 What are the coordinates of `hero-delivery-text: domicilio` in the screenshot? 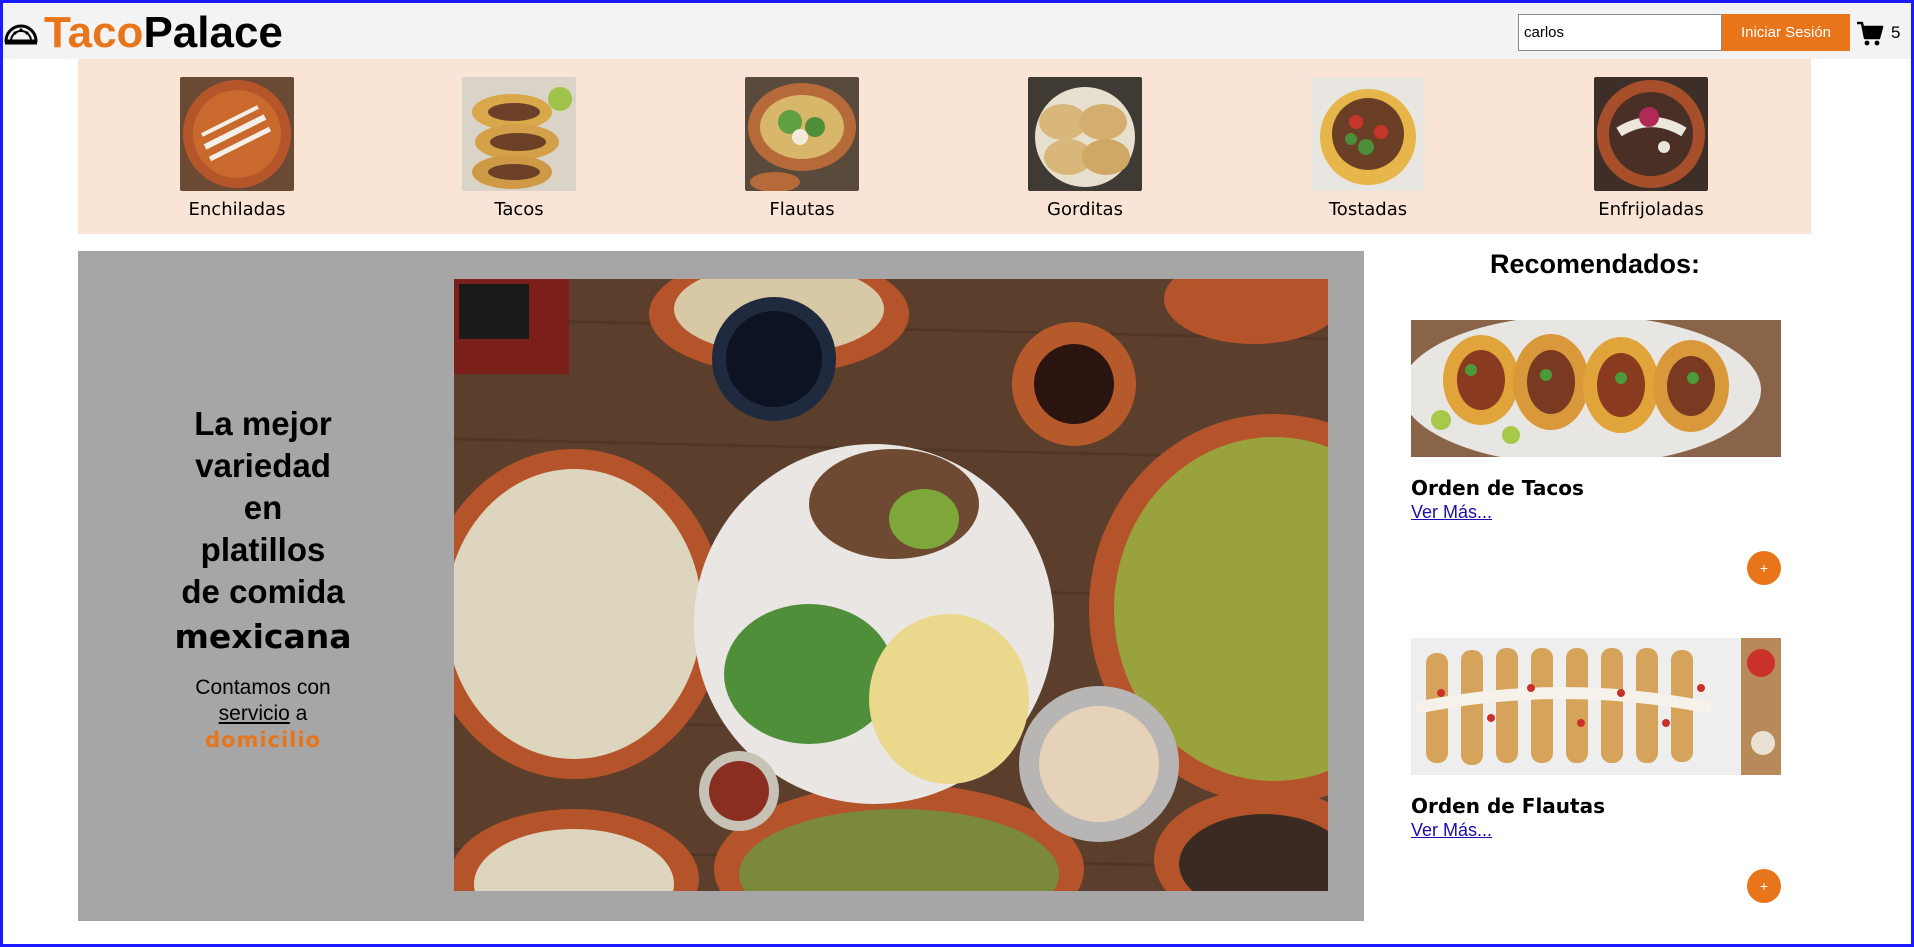 It's located at (262, 740).